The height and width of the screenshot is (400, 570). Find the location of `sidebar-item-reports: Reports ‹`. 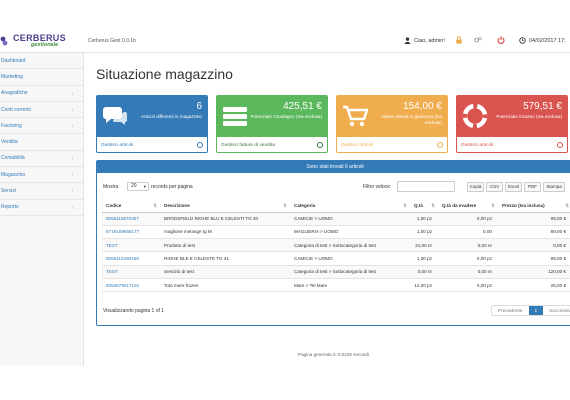

sidebar-item-reports: Reports ‹ is located at coordinates (41, 208).